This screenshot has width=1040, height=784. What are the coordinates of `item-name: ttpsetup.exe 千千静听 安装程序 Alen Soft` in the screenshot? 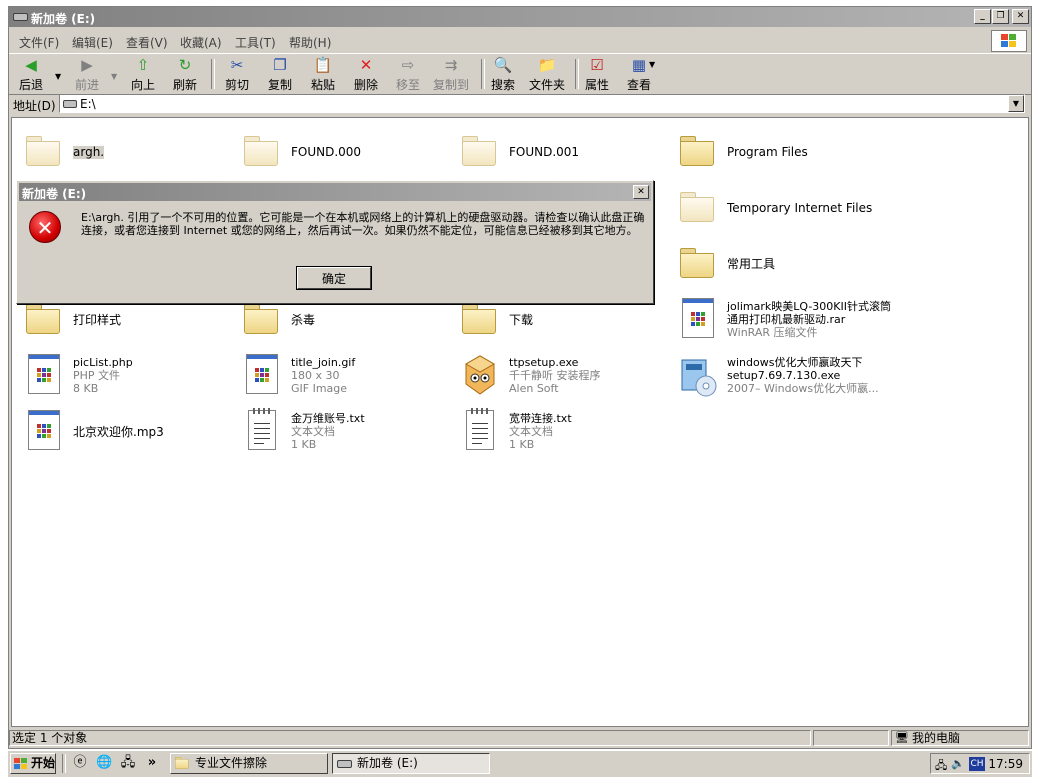 It's located at (555, 375).